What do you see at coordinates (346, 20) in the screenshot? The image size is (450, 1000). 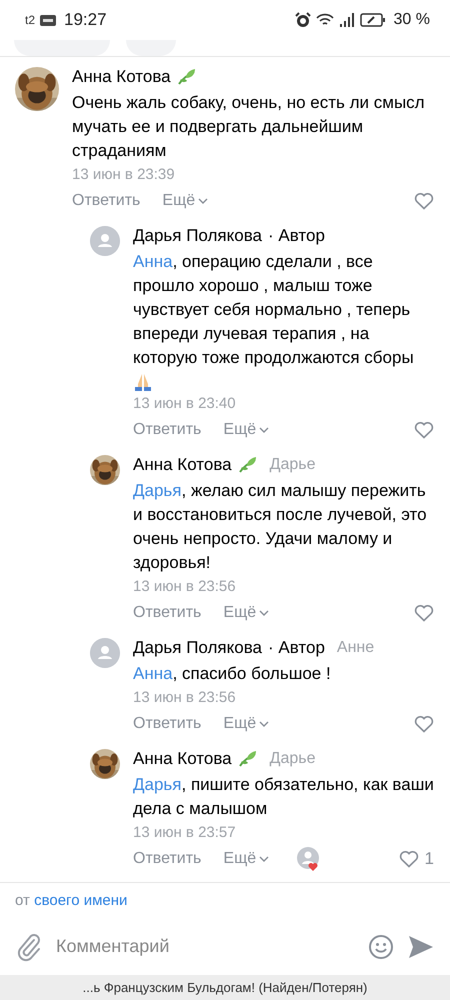 I see `signal-icon` at bounding box center [346, 20].